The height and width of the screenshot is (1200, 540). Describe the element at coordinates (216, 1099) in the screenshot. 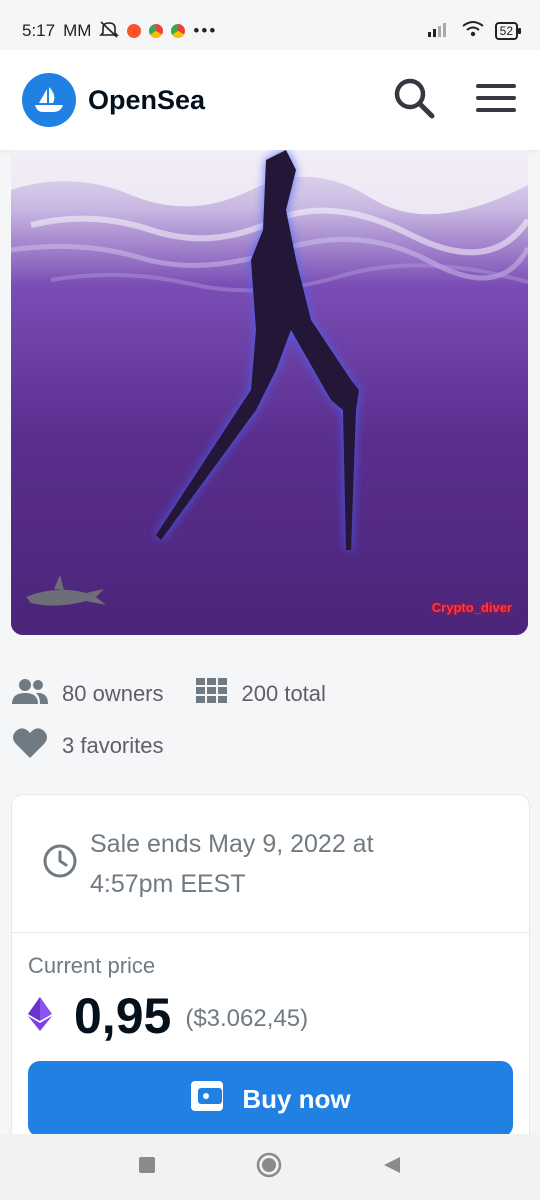

I see `wallet-icon` at that location.